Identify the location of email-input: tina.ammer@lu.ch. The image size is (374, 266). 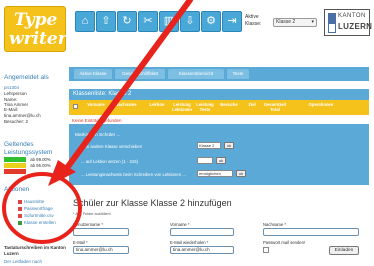
(101, 250).